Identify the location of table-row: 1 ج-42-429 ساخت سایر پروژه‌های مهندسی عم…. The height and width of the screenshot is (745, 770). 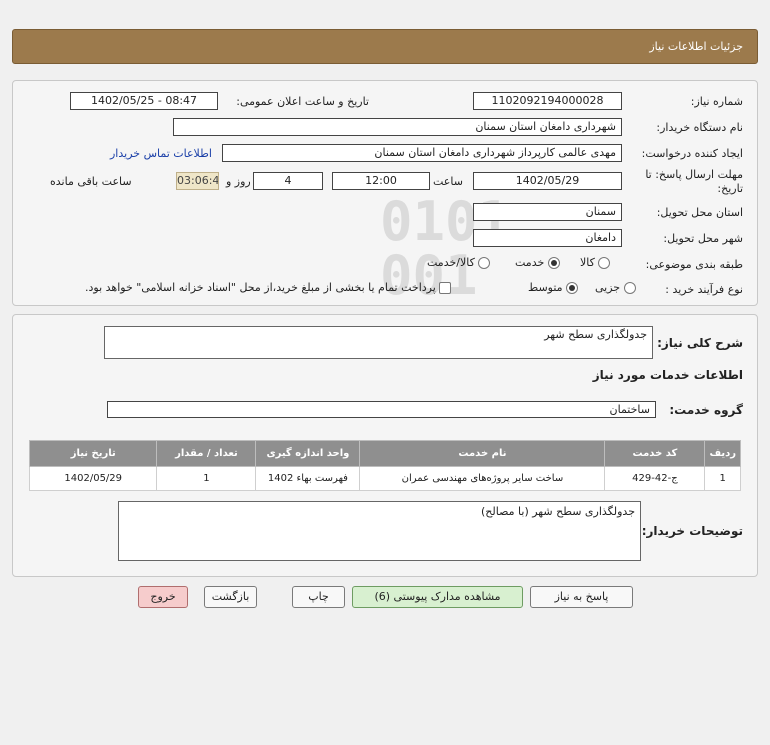
(384, 478).